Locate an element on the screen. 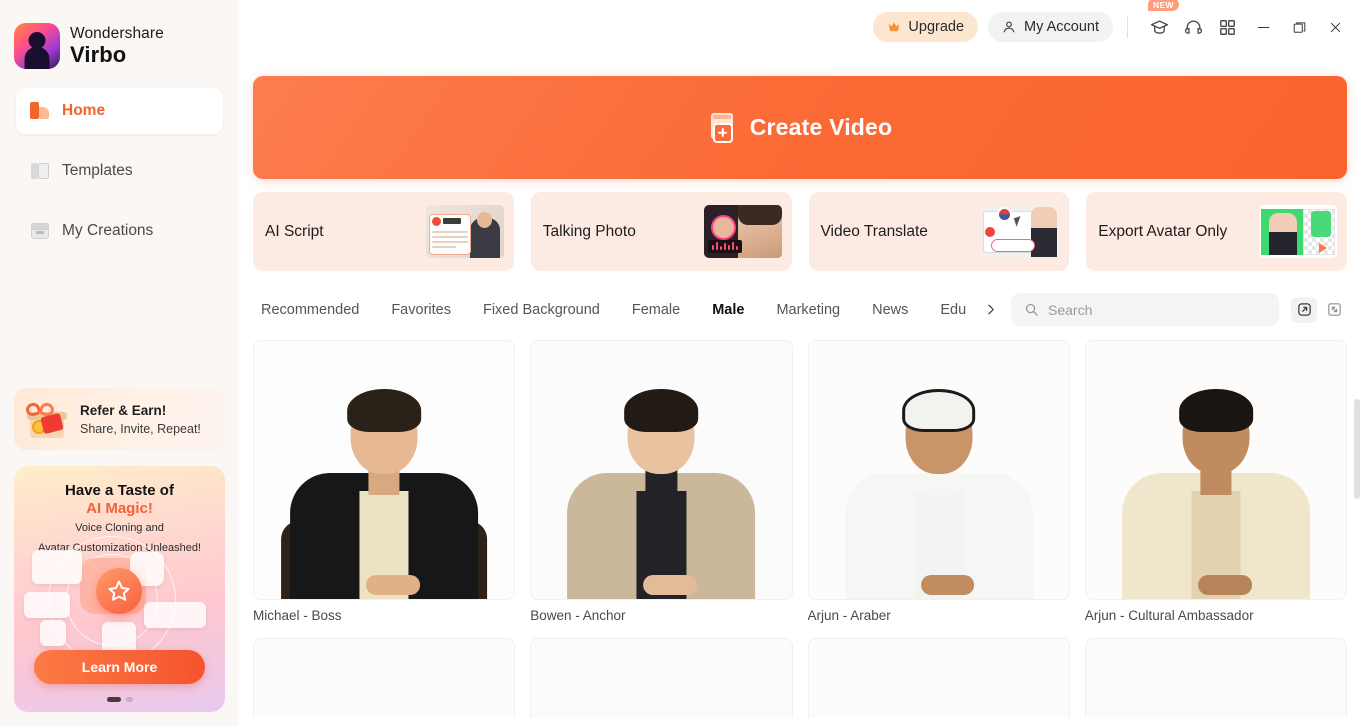 The width and height of the screenshot is (1364, 726). brand-product-name: Virbo is located at coordinates (98, 55).